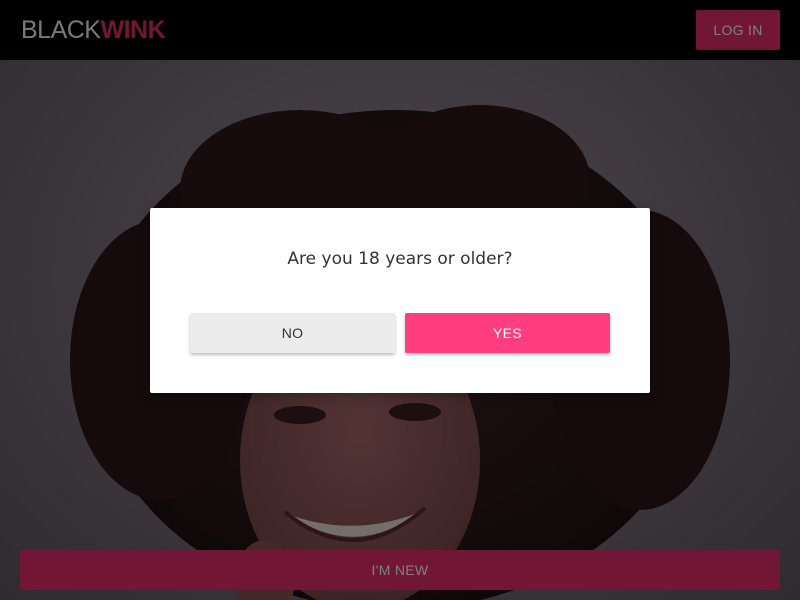 The width and height of the screenshot is (800, 600). What do you see at coordinates (292, 333) in the screenshot?
I see `no-button: NO` at bounding box center [292, 333].